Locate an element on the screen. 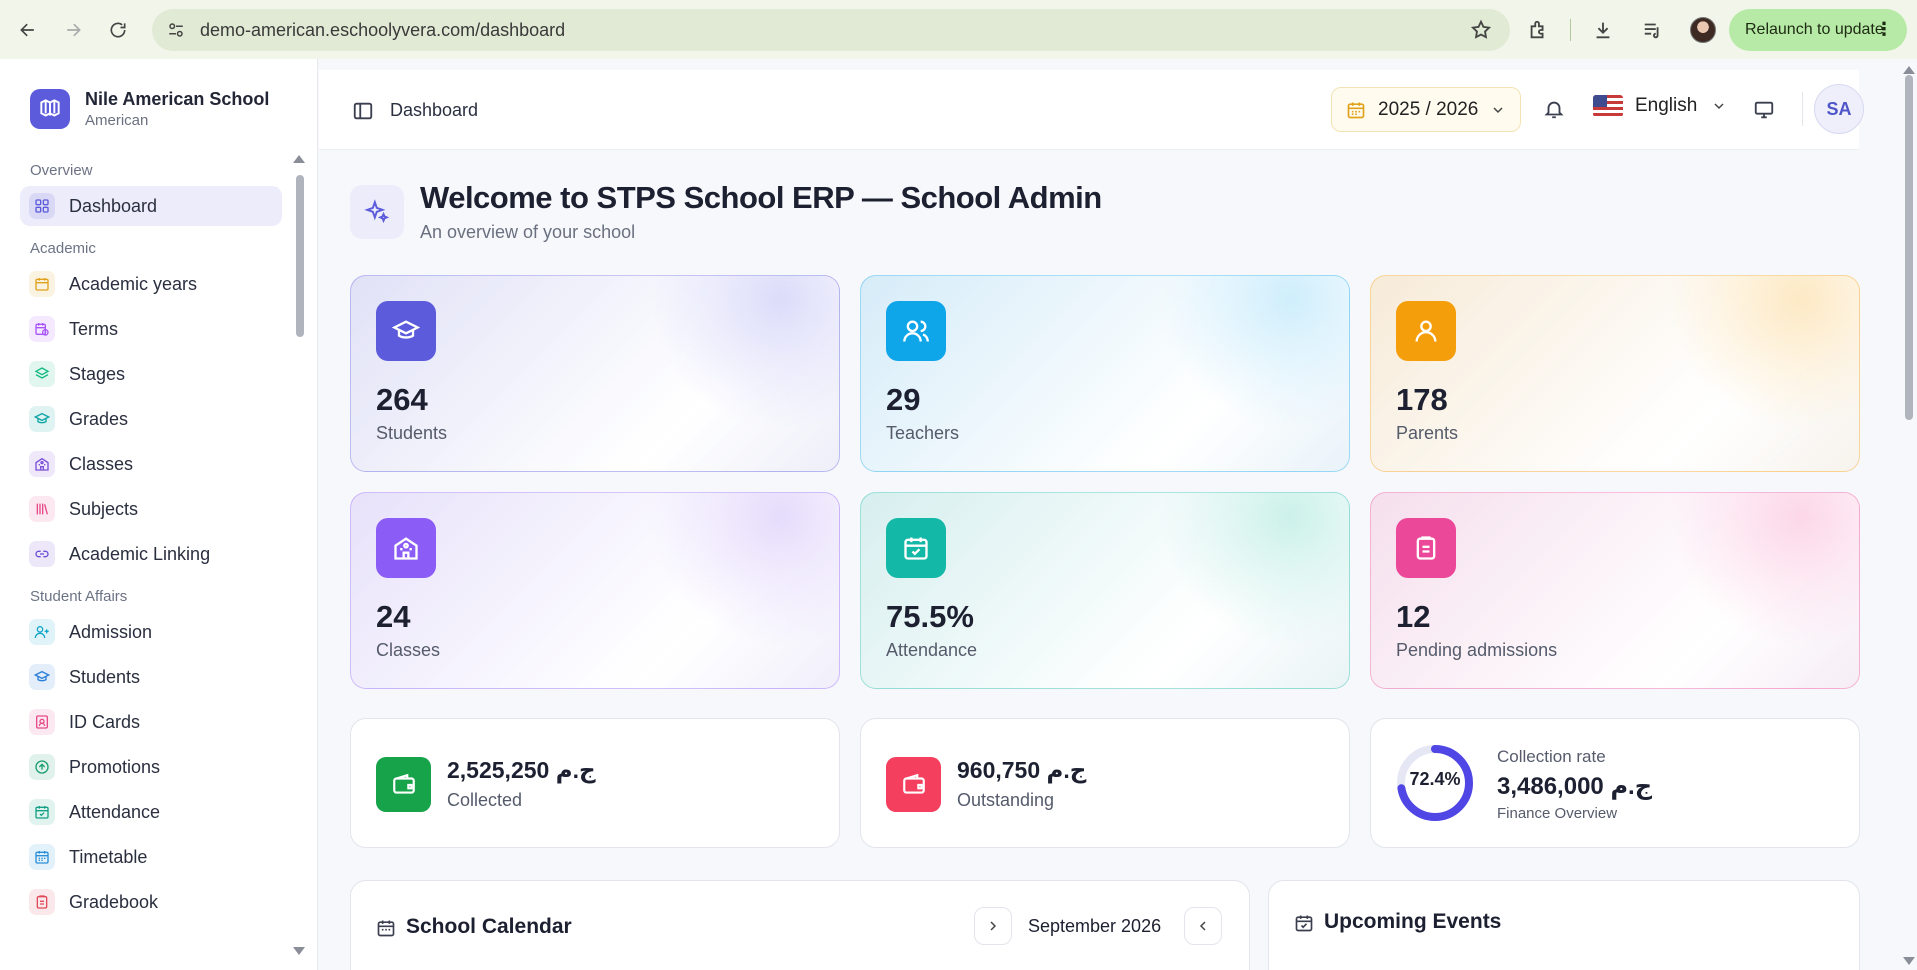 The width and height of the screenshot is (1917, 970). sidebar-item-admission: Admission is located at coordinates (151, 632).